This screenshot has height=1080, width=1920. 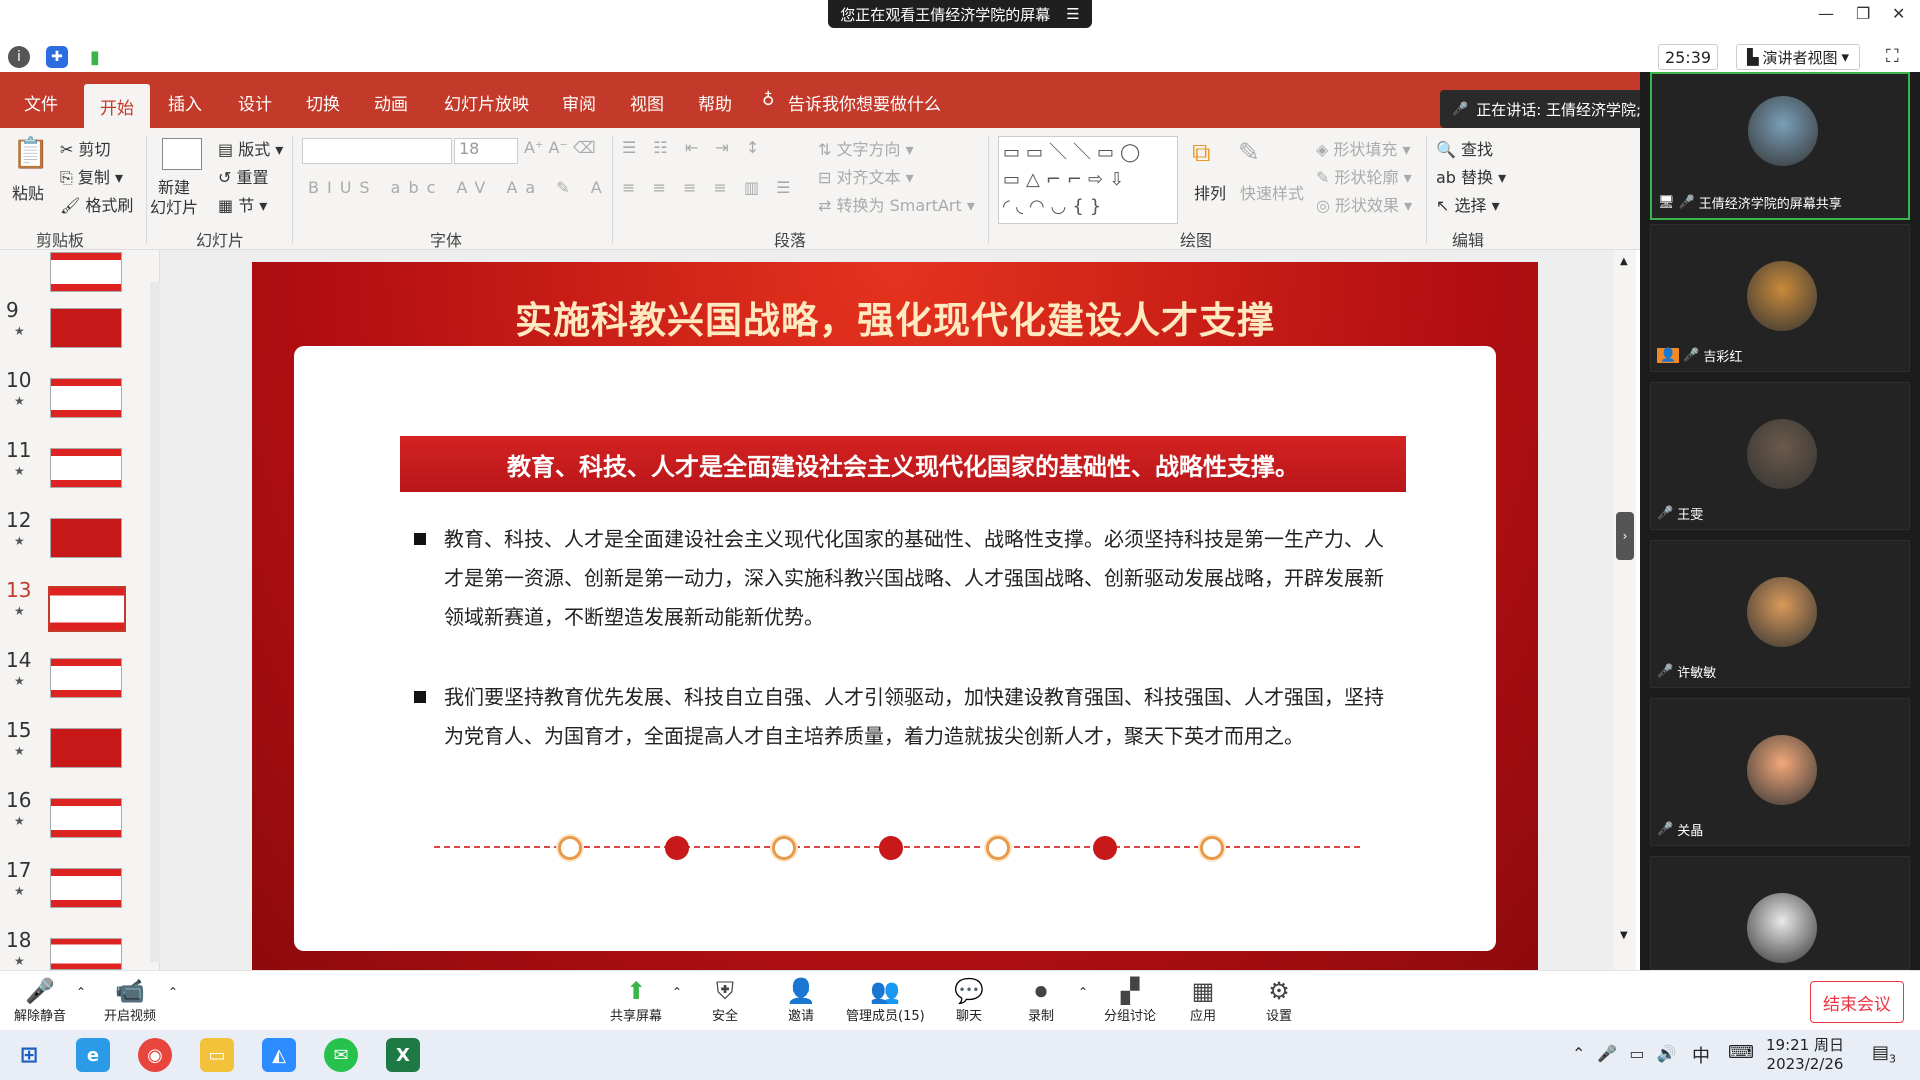 What do you see at coordinates (866, 148) in the screenshot?
I see `text-direction-button: ⇅ 文字方向 ▾` at bounding box center [866, 148].